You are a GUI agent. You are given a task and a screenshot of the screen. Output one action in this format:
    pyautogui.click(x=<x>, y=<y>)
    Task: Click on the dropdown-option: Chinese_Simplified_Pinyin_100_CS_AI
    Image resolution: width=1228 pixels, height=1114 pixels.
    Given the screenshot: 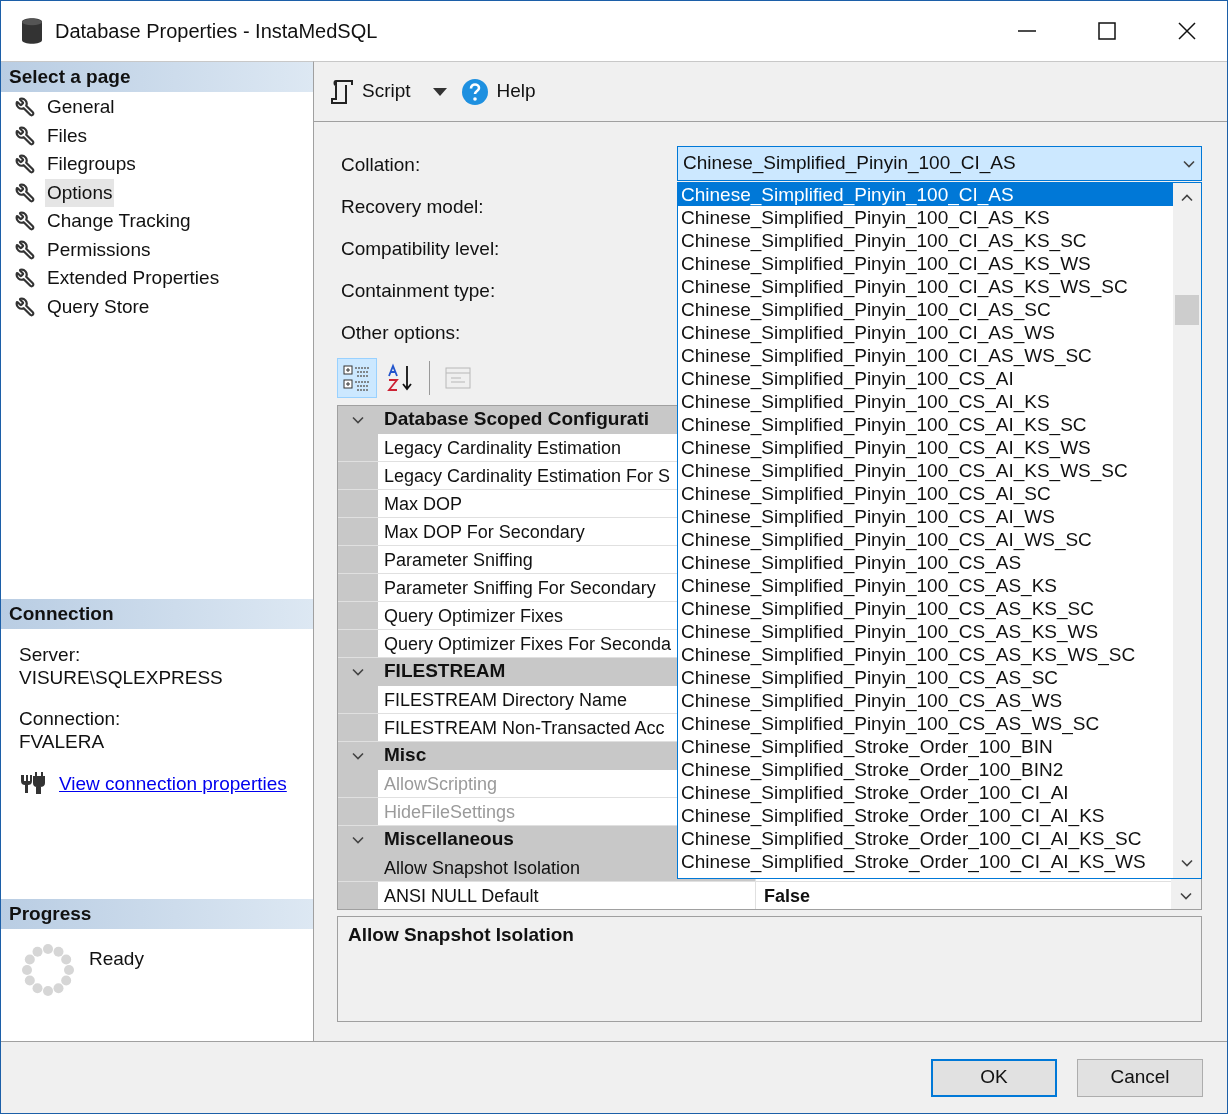 What is the action you would take?
    pyautogui.click(x=925, y=378)
    